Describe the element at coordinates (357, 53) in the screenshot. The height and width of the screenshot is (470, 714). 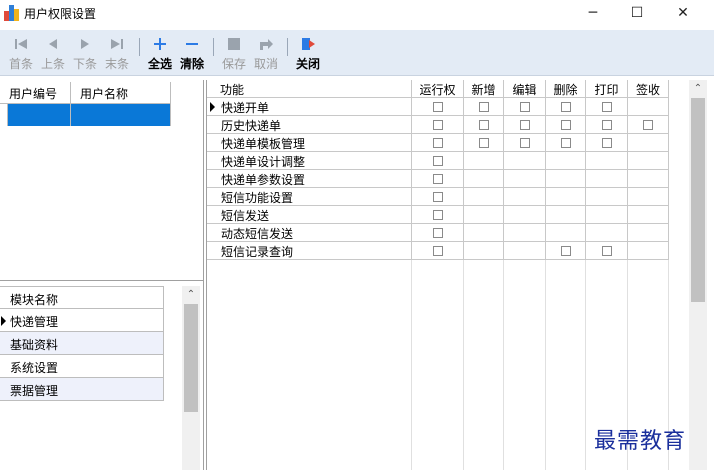
I see `toolbar: 首条 上条 下条 末条 全选 清除 保存 取消 关闭` at that location.